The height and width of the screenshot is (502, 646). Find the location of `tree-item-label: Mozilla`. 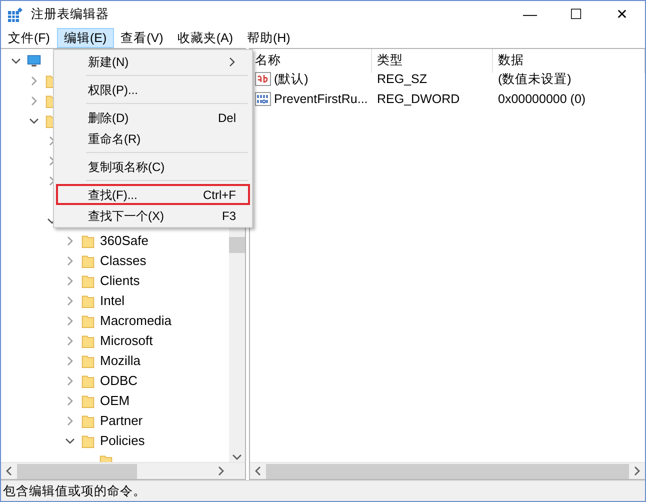

tree-item-label: Mozilla is located at coordinates (120, 361).